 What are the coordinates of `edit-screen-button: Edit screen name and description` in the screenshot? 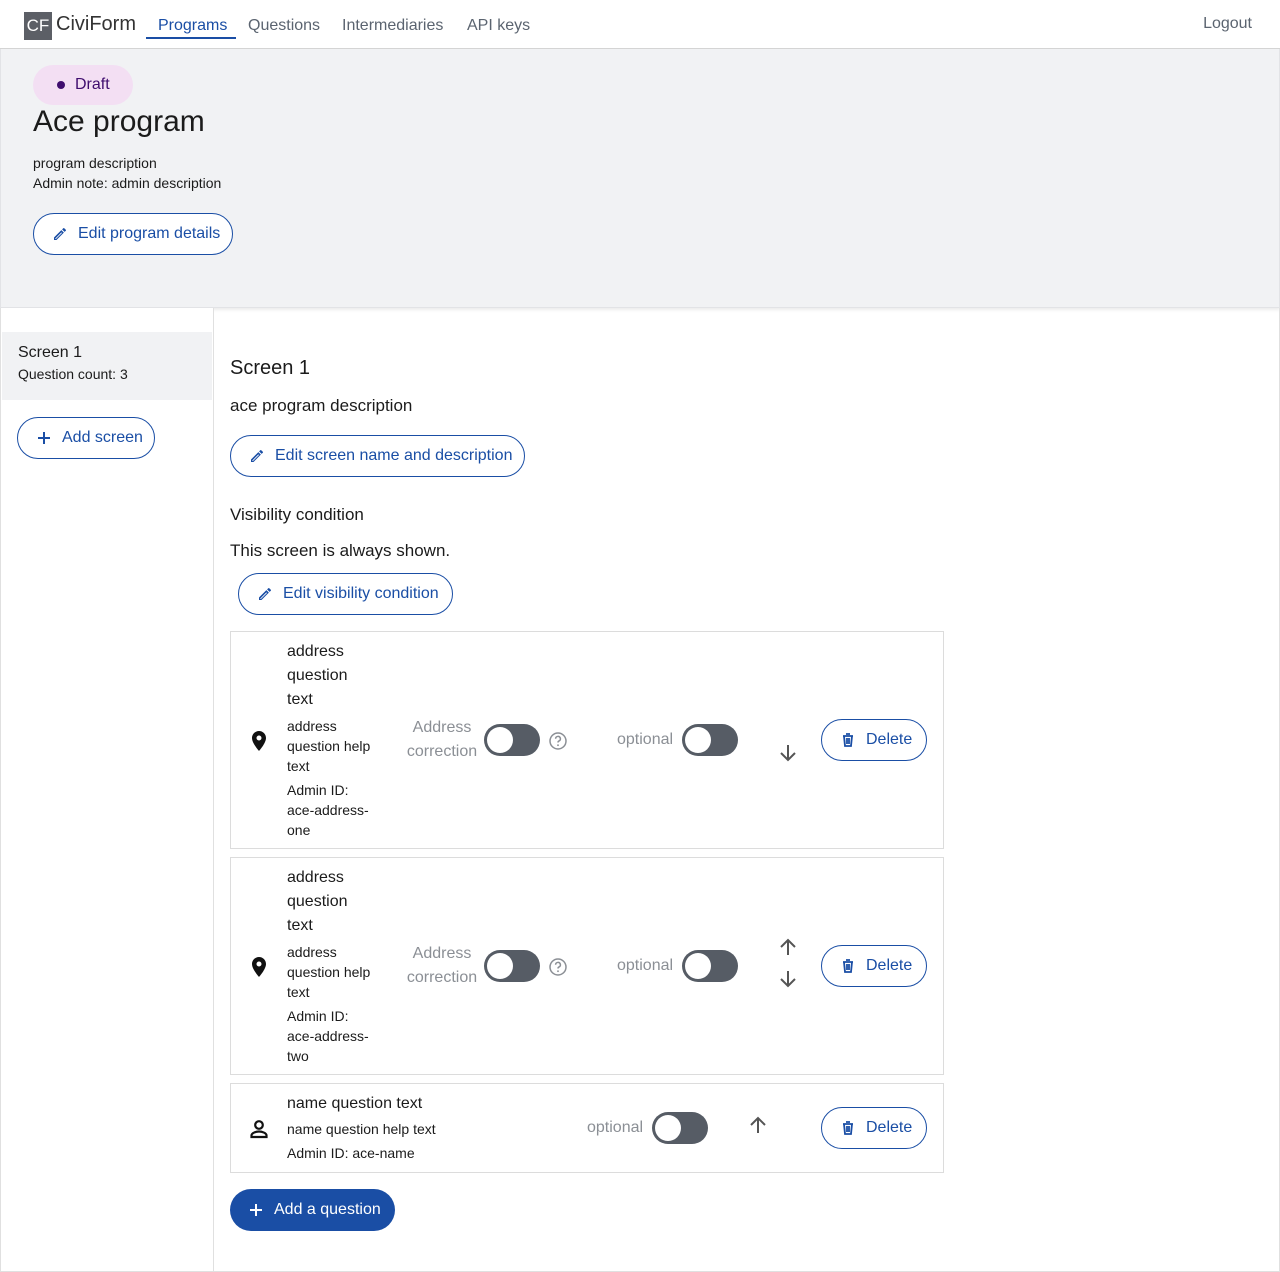 It's located at (377, 456).